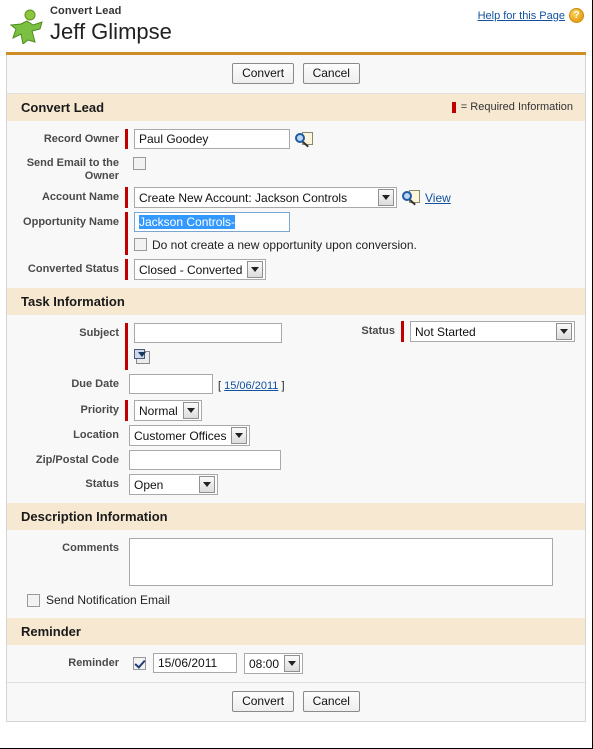 The width and height of the screenshot is (593, 749). I want to click on label-due-date: Due Date, so click(95, 384).